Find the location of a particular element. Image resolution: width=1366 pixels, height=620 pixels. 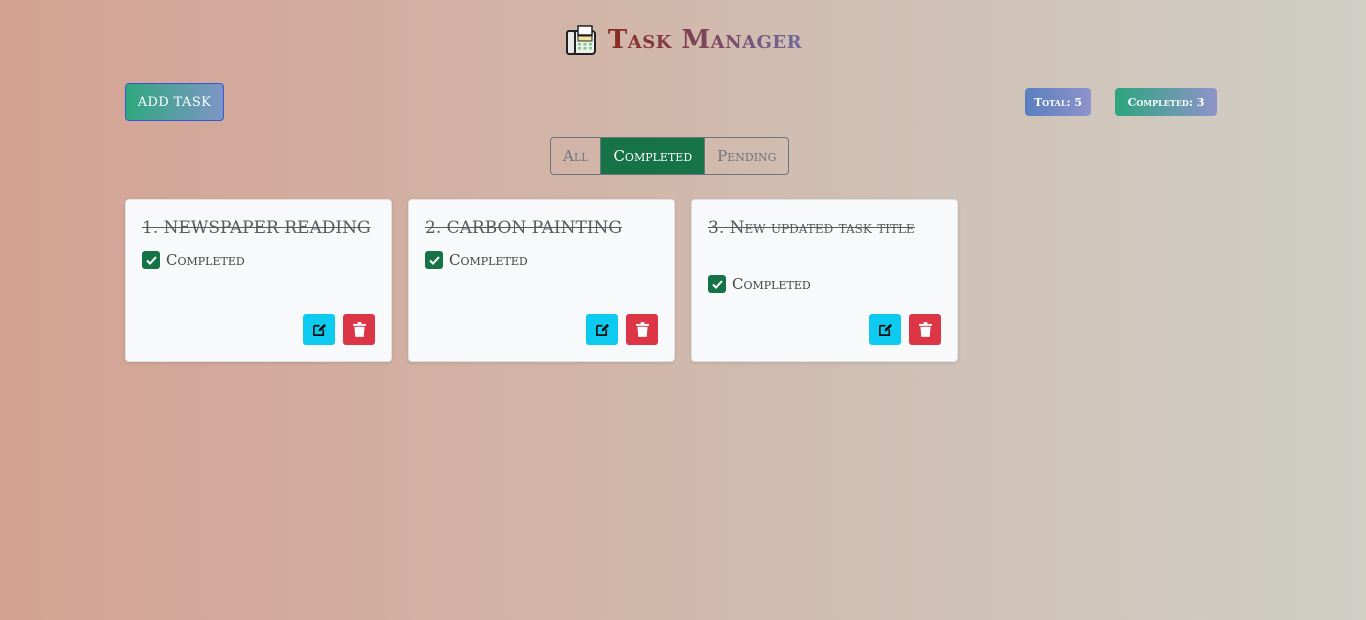

add-task-button: ADD TASK is located at coordinates (174, 102).